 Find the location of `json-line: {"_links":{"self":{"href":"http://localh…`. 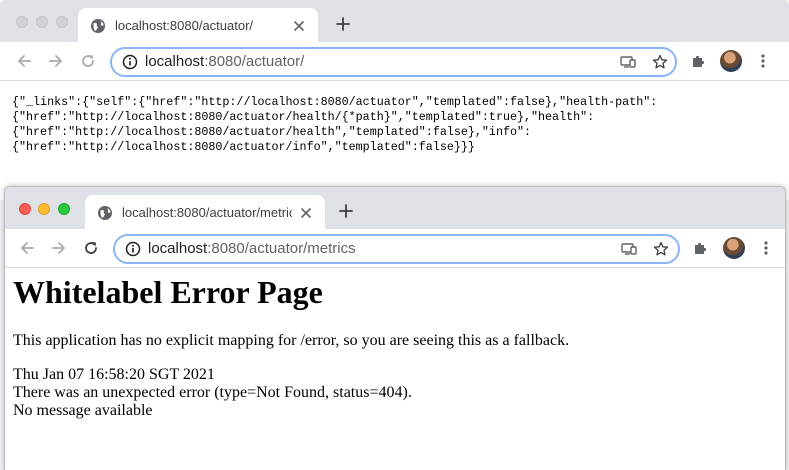

json-line: {"_links":{"self":{"href":"http://localh… is located at coordinates (335, 102).